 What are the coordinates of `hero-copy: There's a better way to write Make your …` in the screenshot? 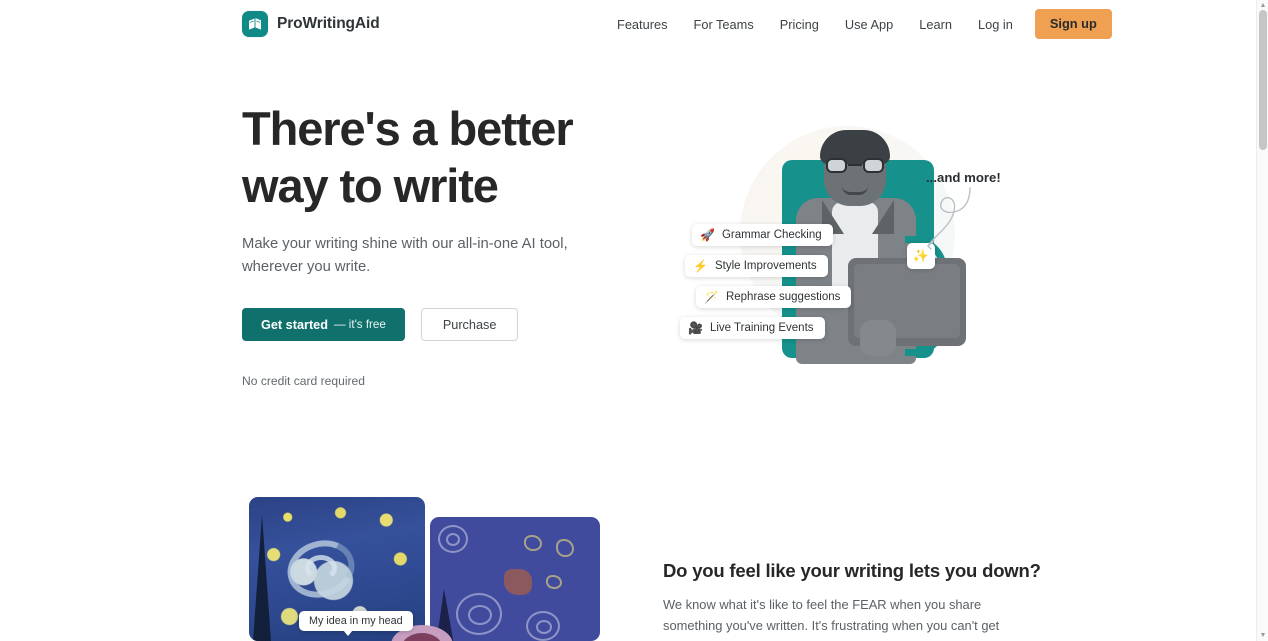 It's located at (442, 244).